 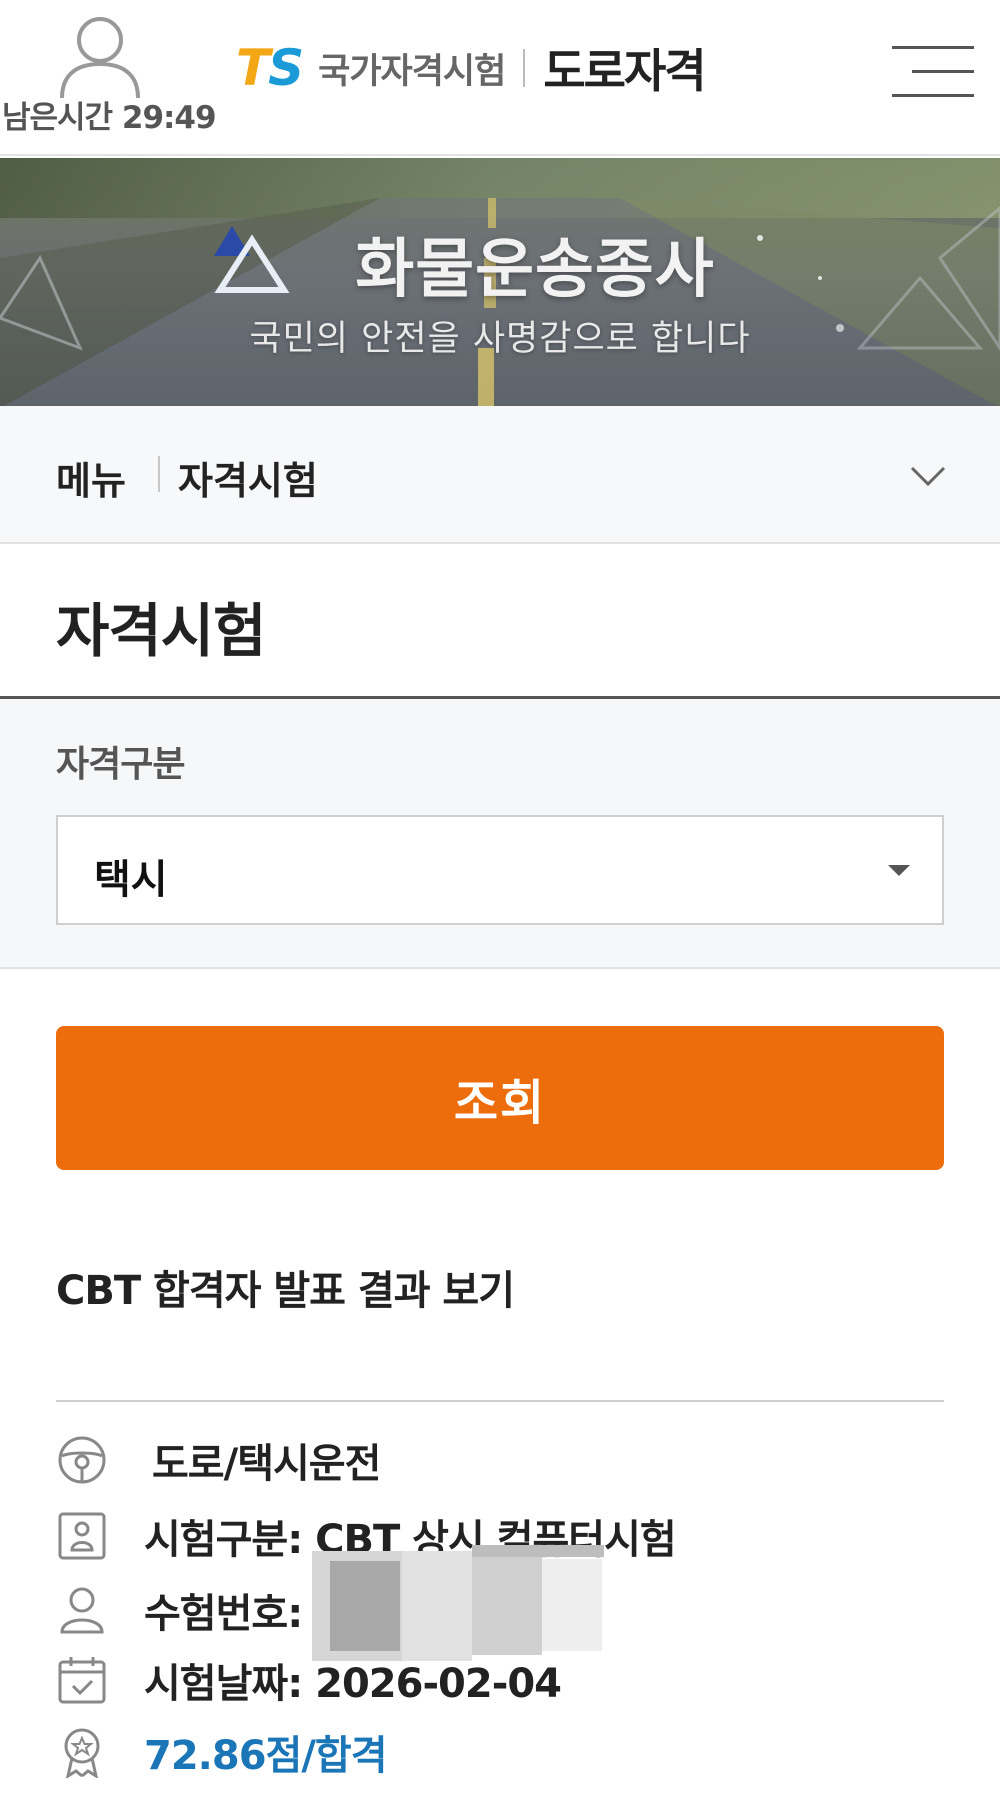 I want to click on result-number-row: 수험번호:, so click(x=330, y=1603).